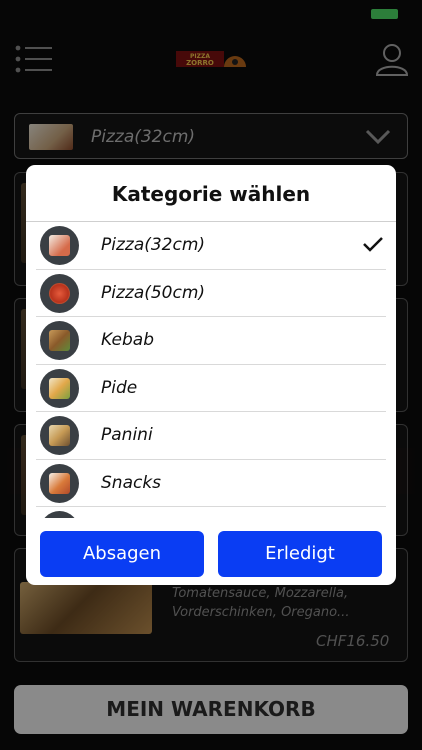 The height and width of the screenshot is (750, 422). Describe the element at coordinates (211, 388) in the screenshot. I see `category-option: Pide` at that location.